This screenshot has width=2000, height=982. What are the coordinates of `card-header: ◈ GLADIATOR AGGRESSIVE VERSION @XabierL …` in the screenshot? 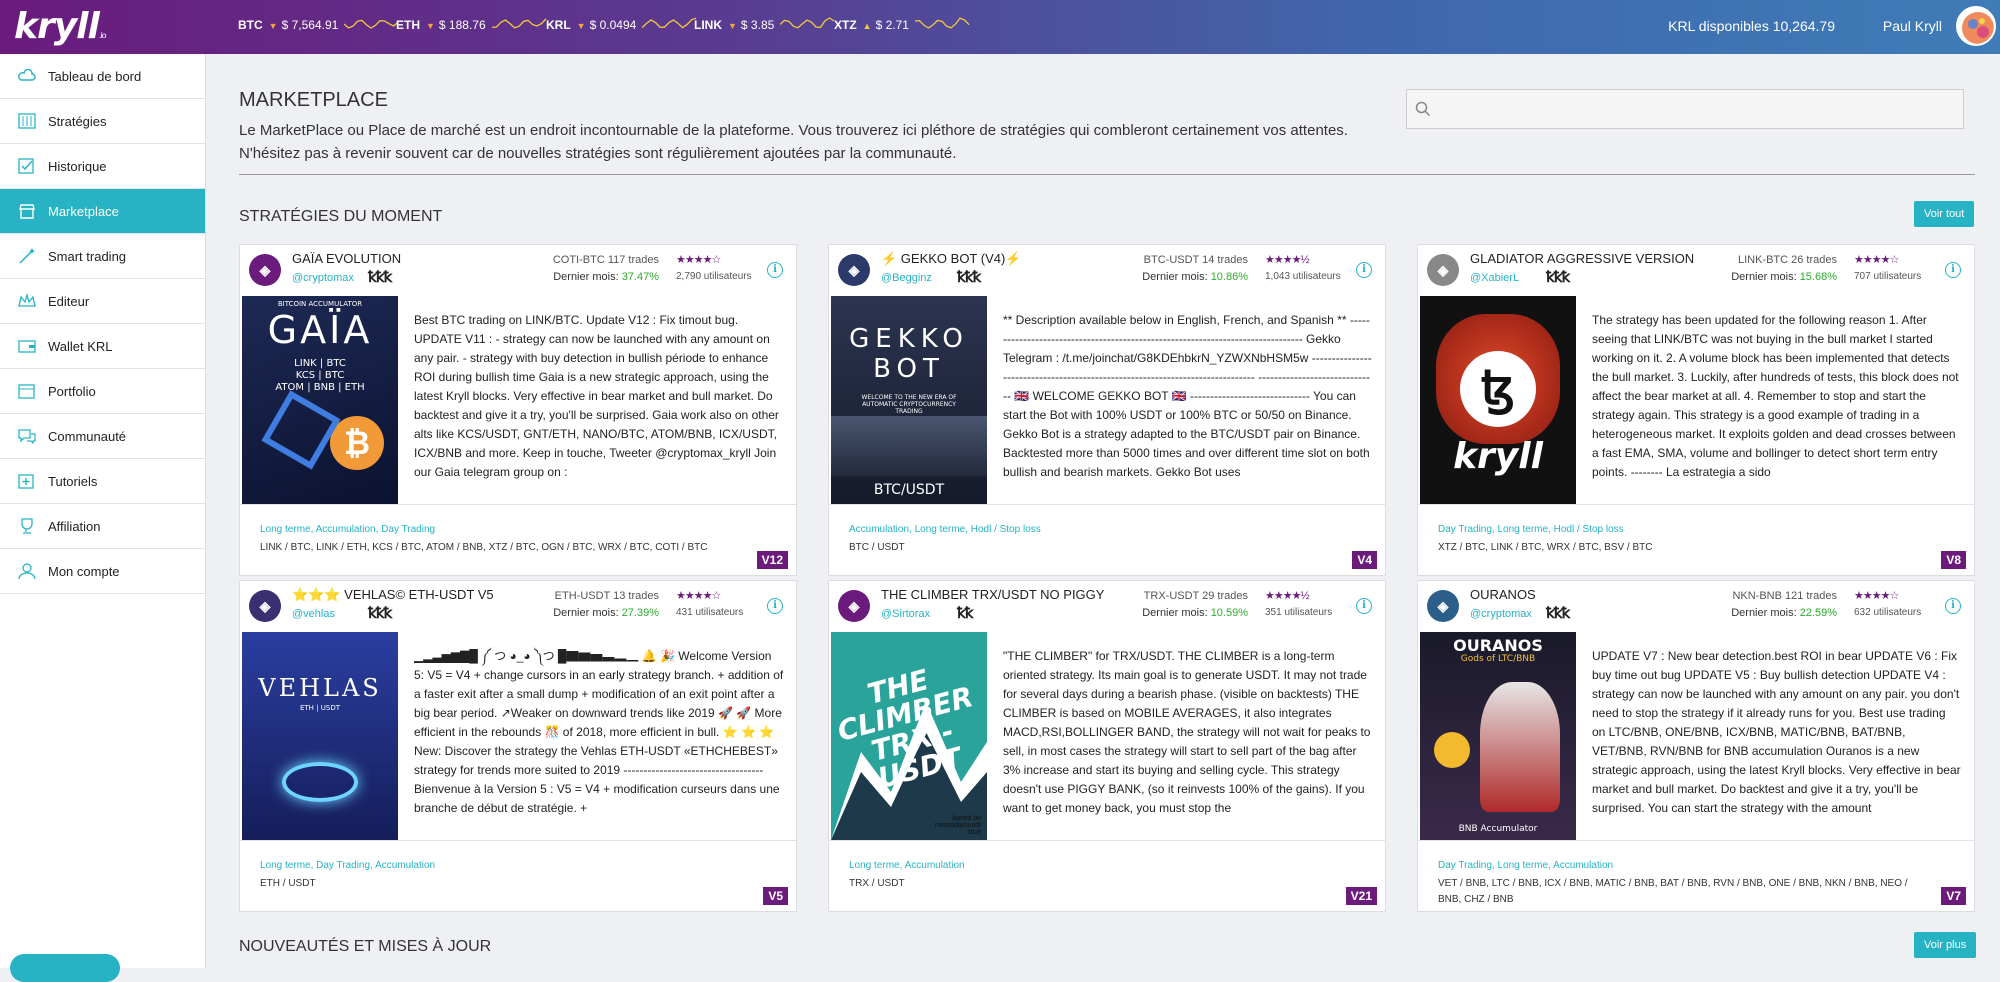 It's located at (1696, 270).